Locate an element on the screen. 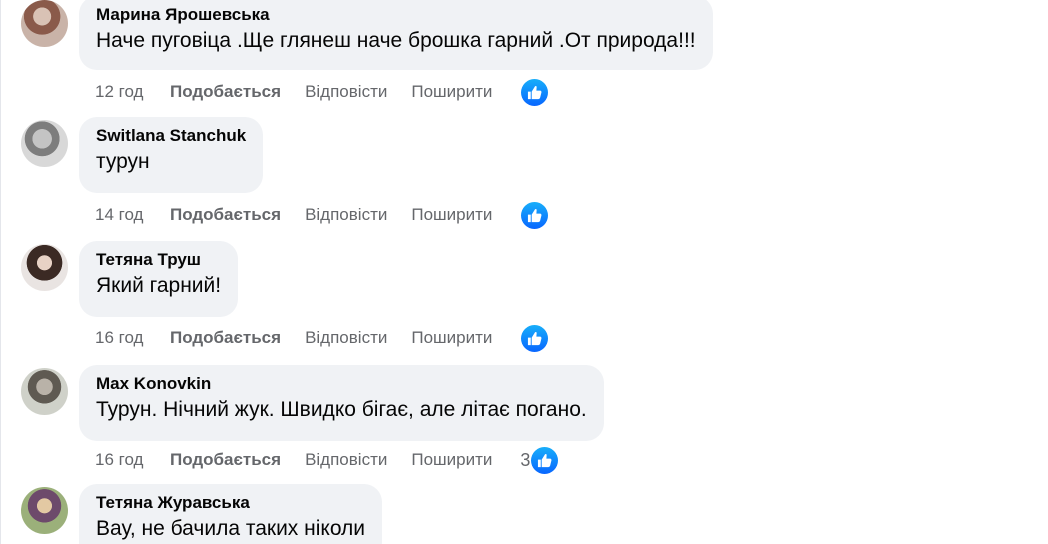 Image resolution: width=1048 pixels, height=544 pixels. comment-actions: 14 год Подобається Відповісти Поширити is located at coordinates (322, 215).